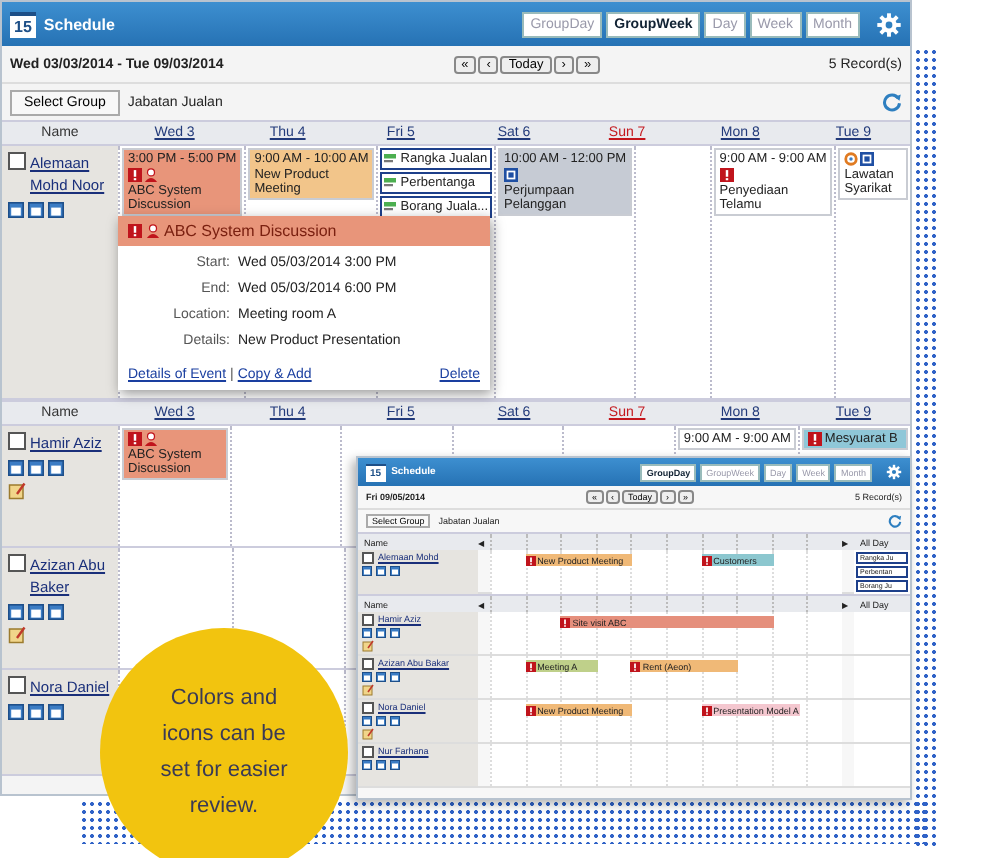 Image resolution: width=1002 pixels, height=858 pixels. What do you see at coordinates (80, 24) in the screenshot?
I see `window-title: Schedule` at bounding box center [80, 24].